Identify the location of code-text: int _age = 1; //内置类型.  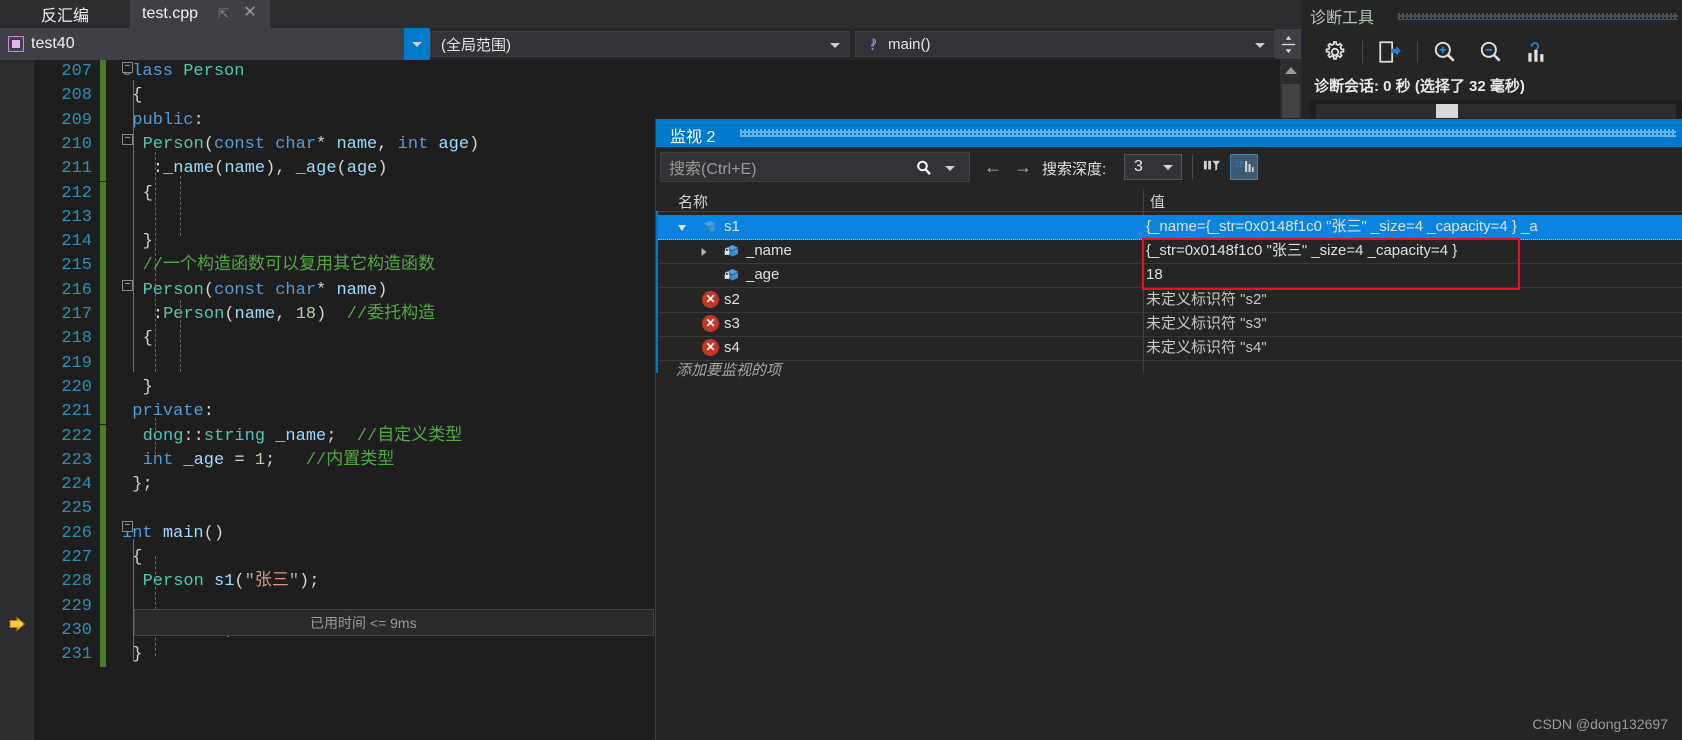
(268, 460).